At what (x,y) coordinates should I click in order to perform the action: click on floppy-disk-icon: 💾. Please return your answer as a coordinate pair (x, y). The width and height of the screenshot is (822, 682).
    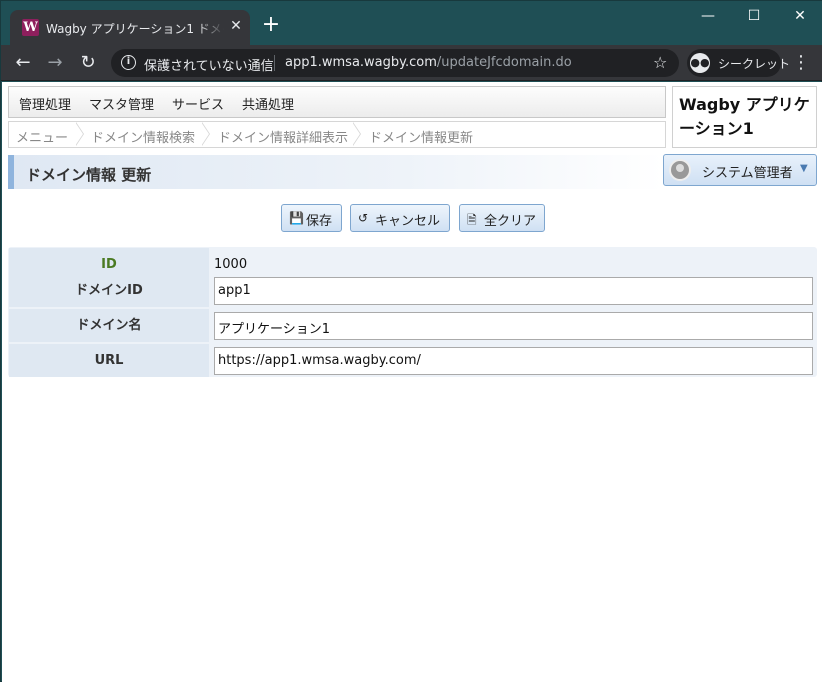
    Looking at the image, I should click on (296, 218).